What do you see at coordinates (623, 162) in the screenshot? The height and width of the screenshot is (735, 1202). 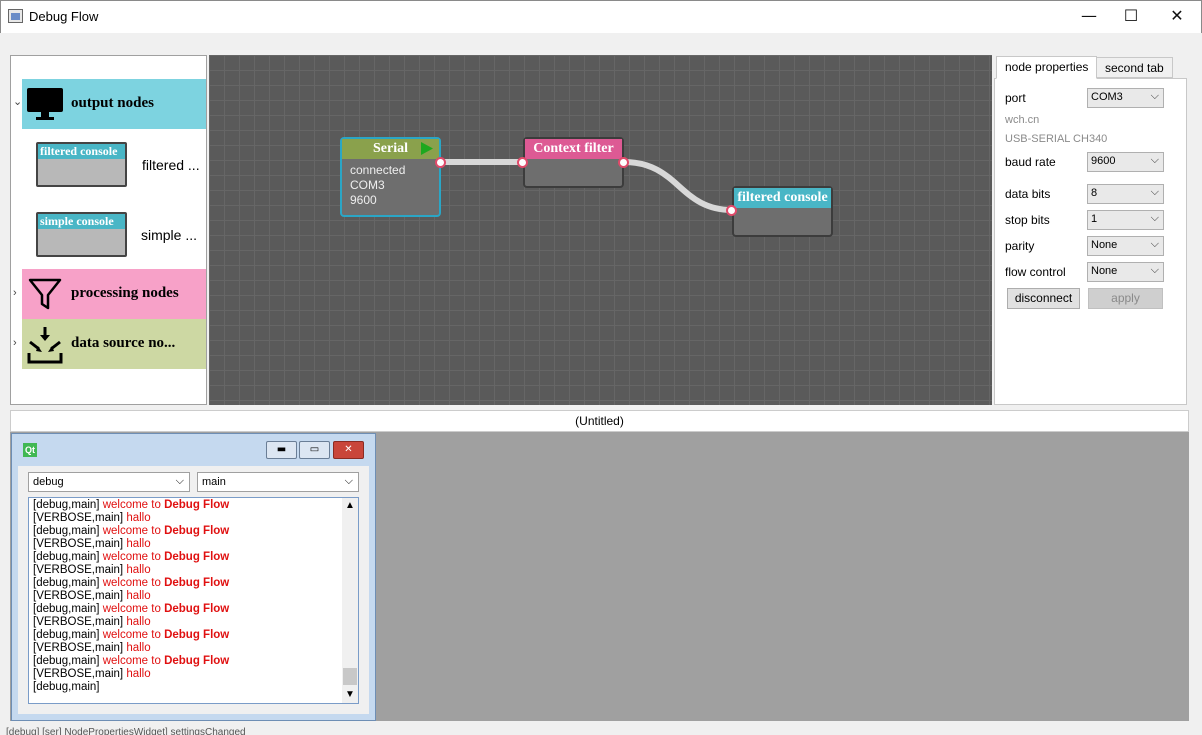 I see `filter-output-port` at bounding box center [623, 162].